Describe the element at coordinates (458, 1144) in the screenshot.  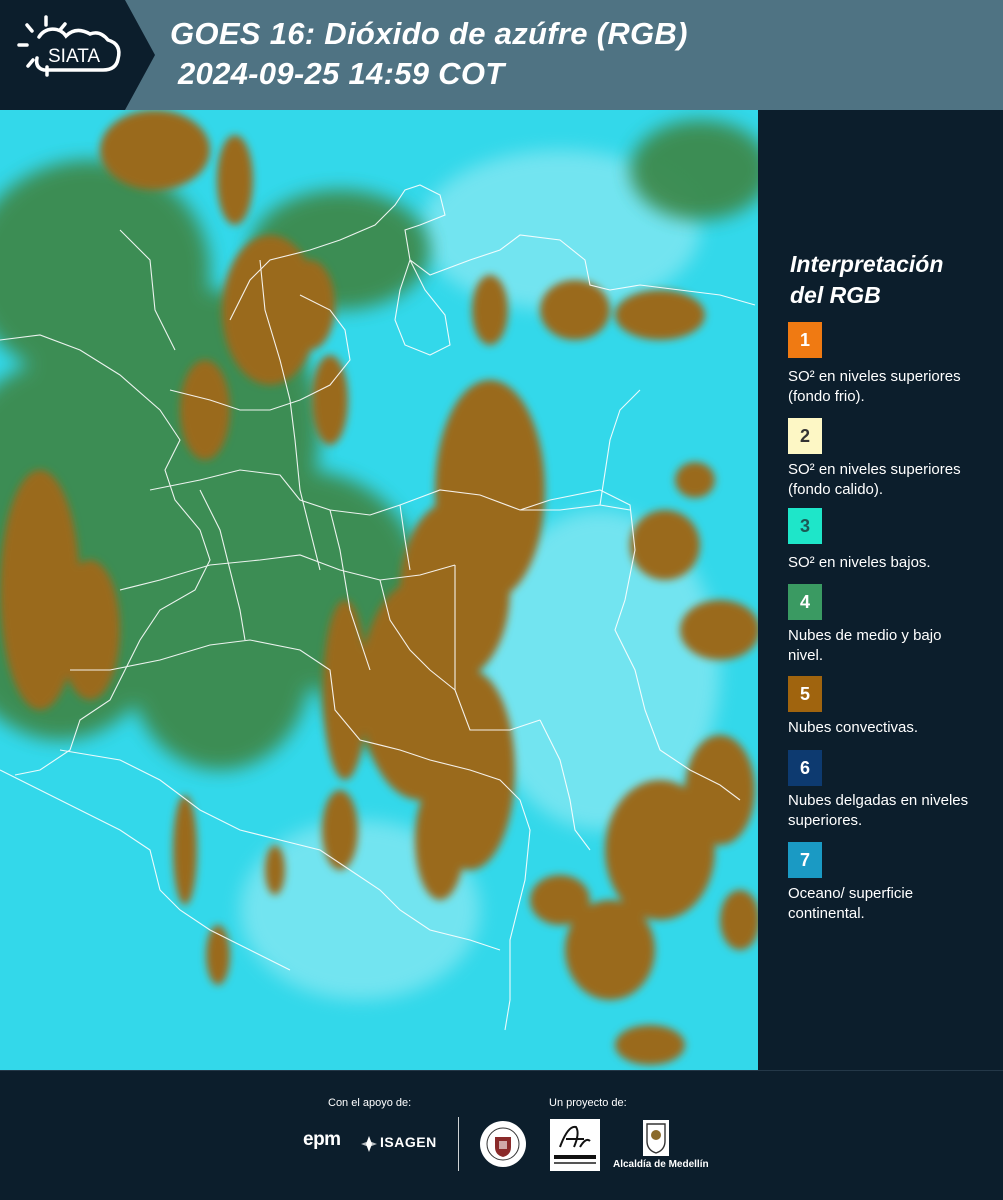
I see `footer-divider` at that location.